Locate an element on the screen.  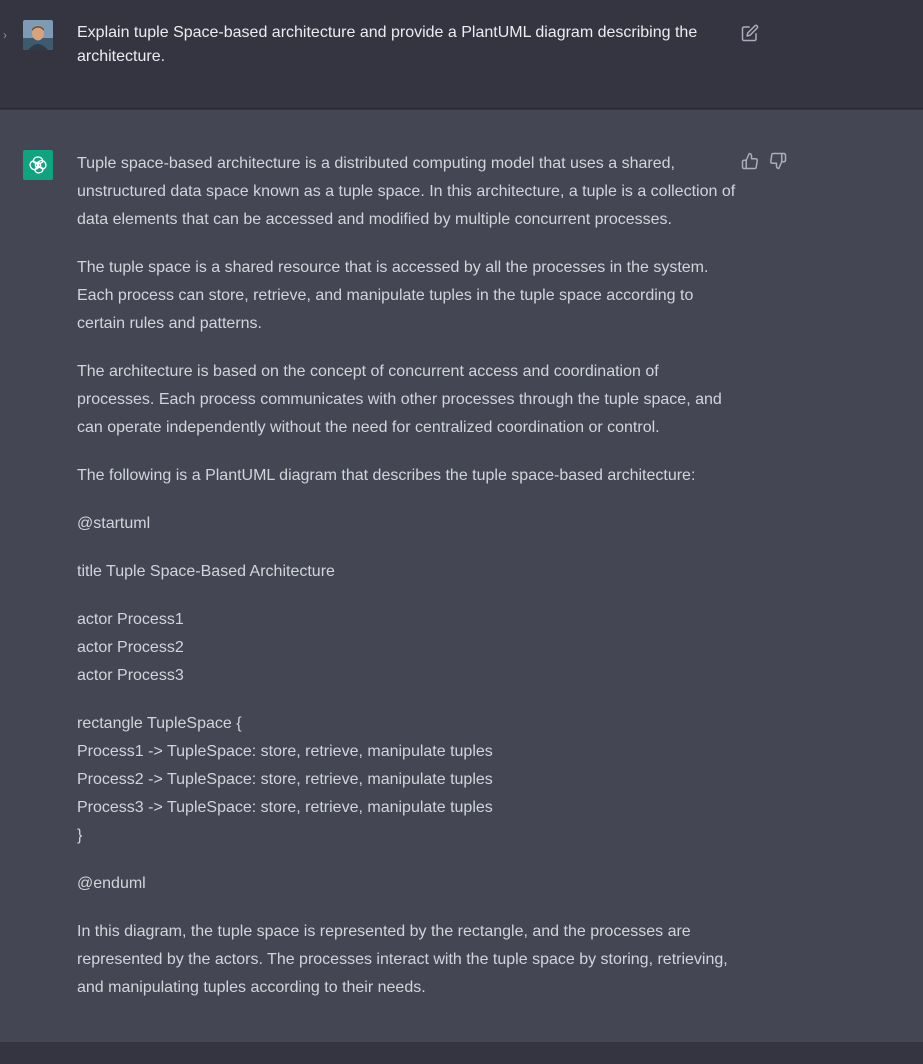
thumbs-down-icon is located at coordinates (778, 161).